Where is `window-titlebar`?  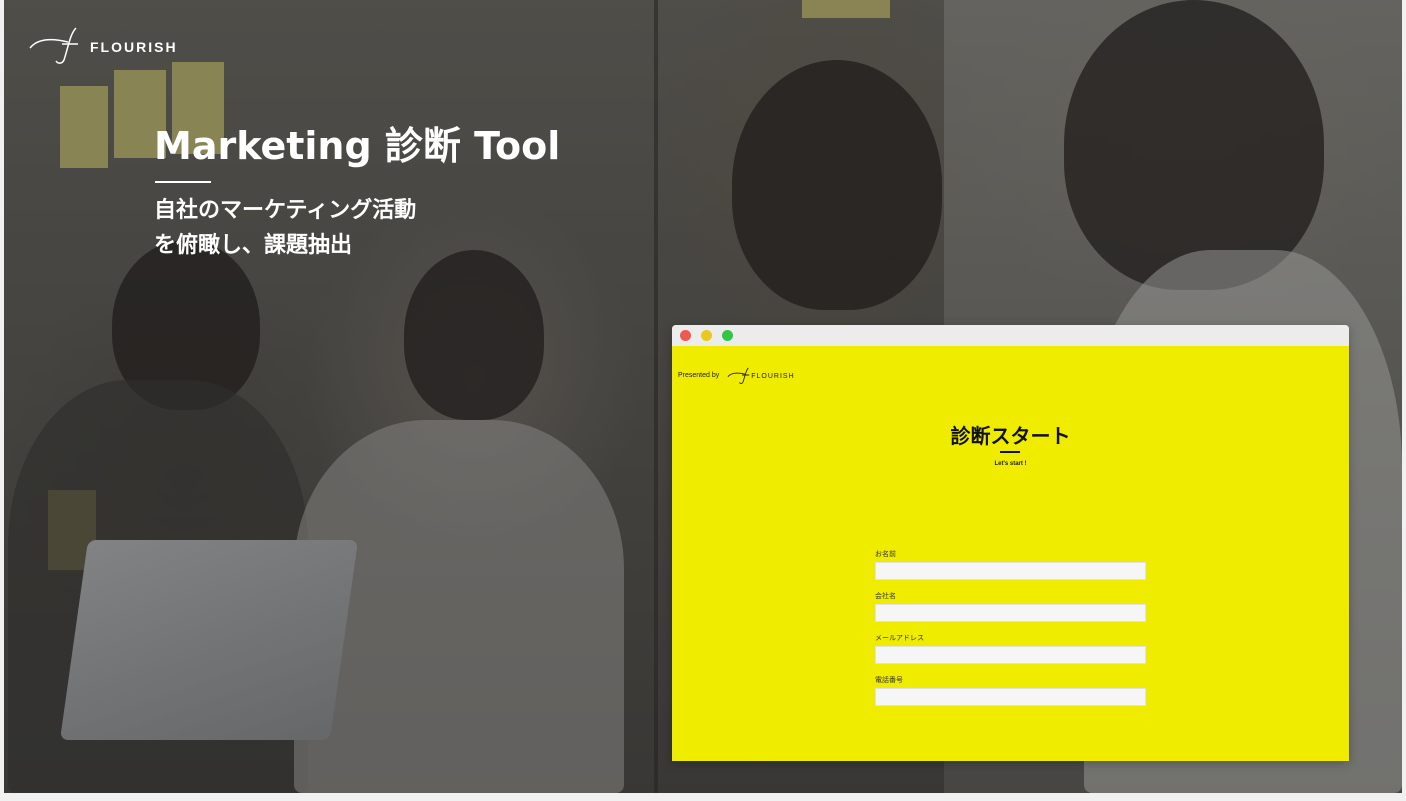
window-titlebar is located at coordinates (1010, 335).